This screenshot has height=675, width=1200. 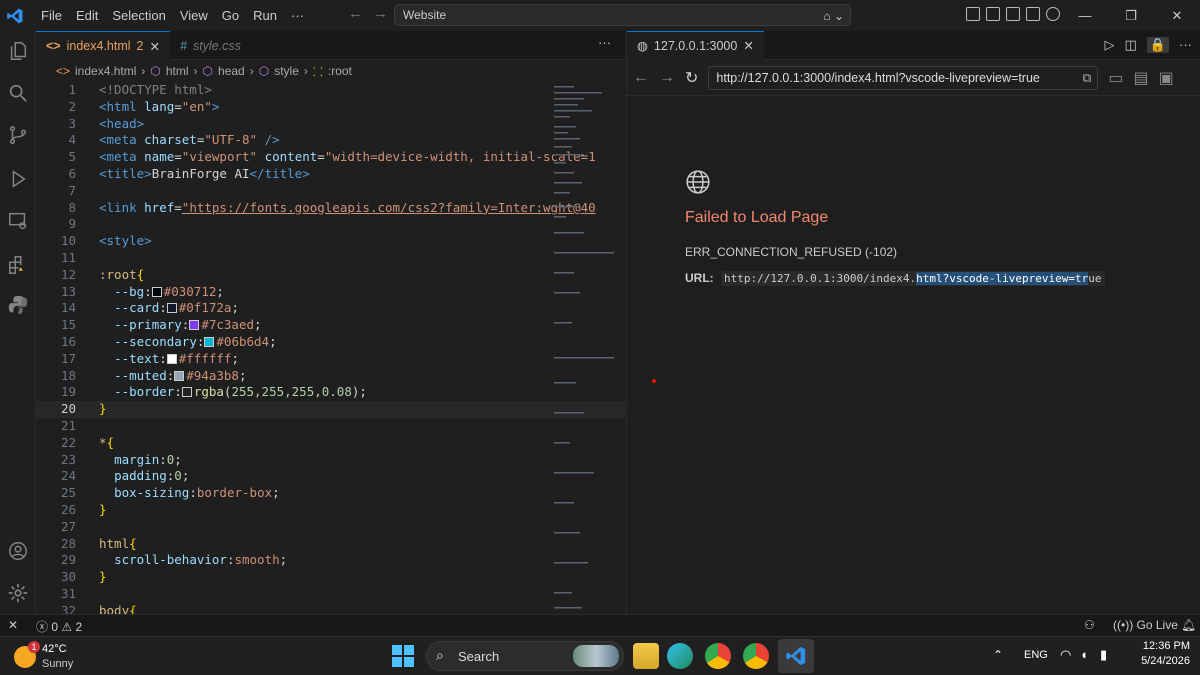 What do you see at coordinates (403, 656) in the screenshot?
I see `start-button-icon` at bounding box center [403, 656].